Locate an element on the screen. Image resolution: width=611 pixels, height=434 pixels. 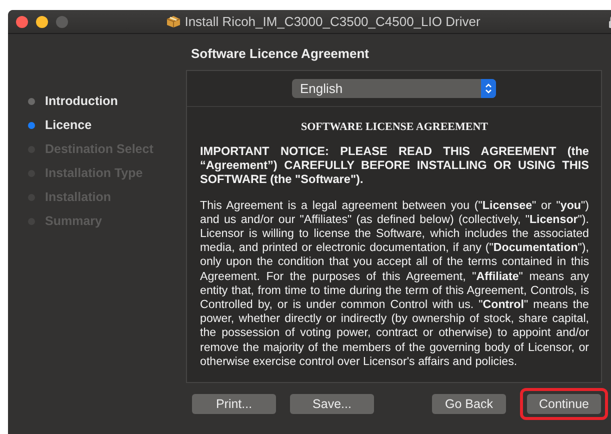
window-title: Install Ricoh_IM_C3000_C3500_C4500_LIO Driver is located at coordinates (332, 21).